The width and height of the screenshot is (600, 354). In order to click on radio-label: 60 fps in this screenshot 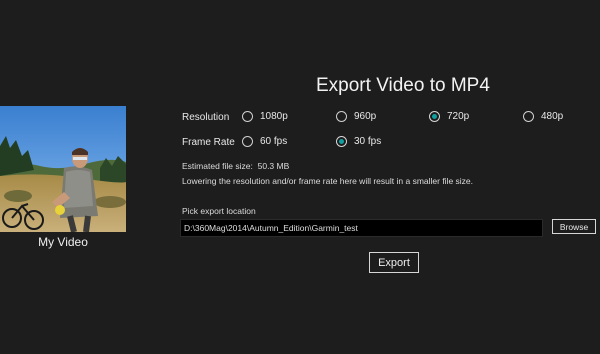, I will do `click(274, 141)`.